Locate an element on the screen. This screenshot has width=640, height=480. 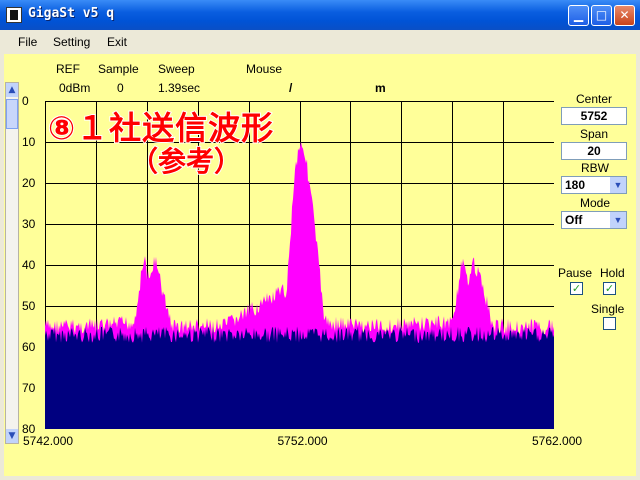
scroll-up-icon: ▲ is located at coordinates (12, 90).